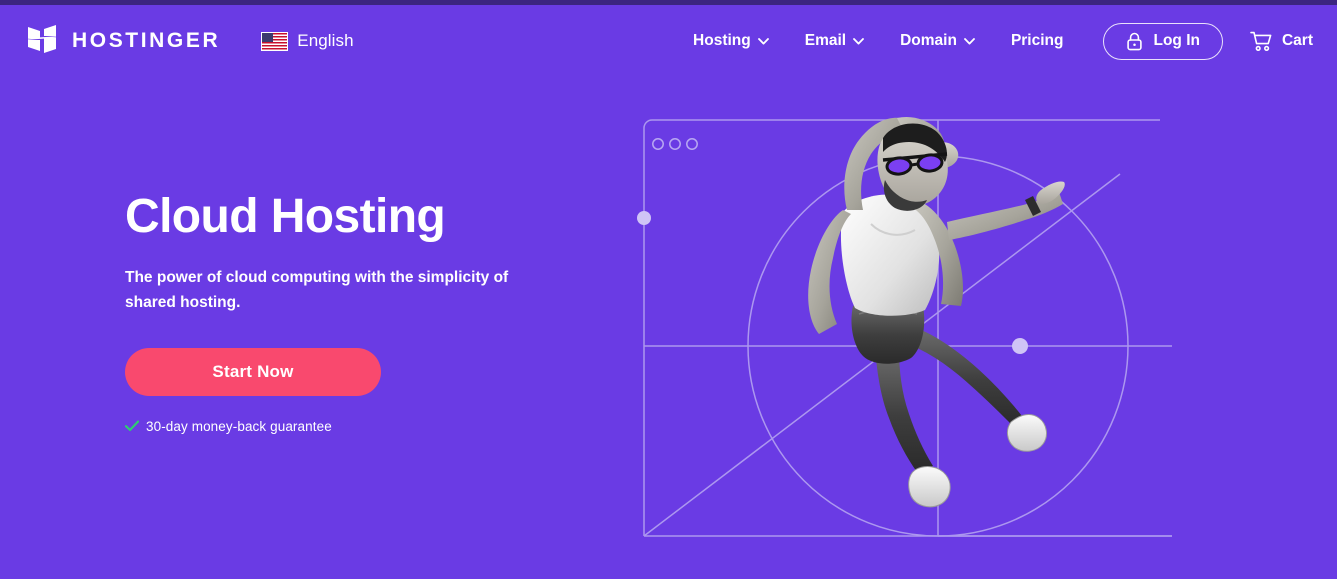 Image resolution: width=1337 pixels, height=579 pixels. What do you see at coordinates (825, 40) in the screenshot?
I see `nav-item-email-label: Email` at bounding box center [825, 40].